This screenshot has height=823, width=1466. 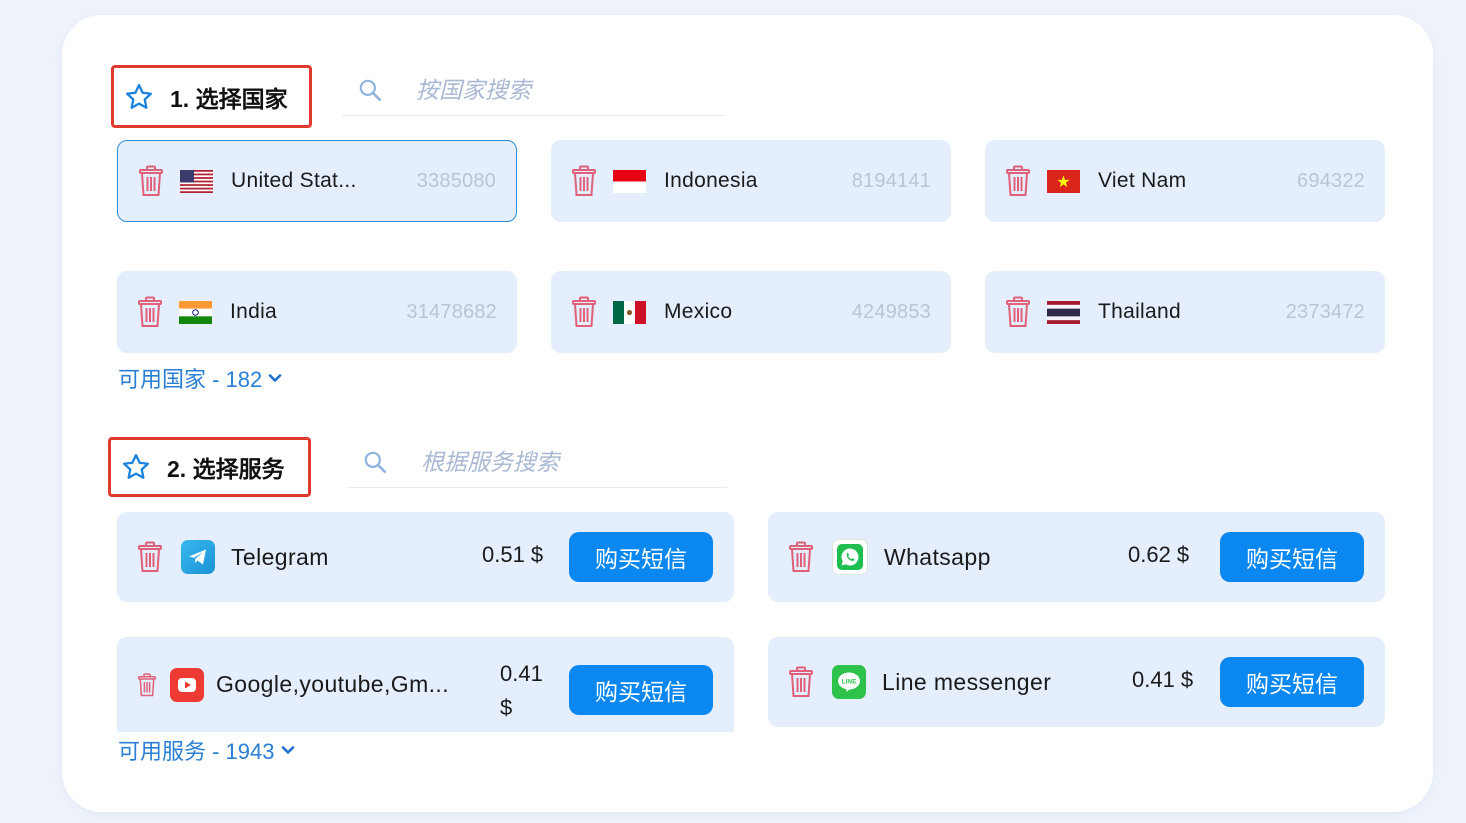 I want to click on service-name: Whatsapp, so click(x=937, y=556).